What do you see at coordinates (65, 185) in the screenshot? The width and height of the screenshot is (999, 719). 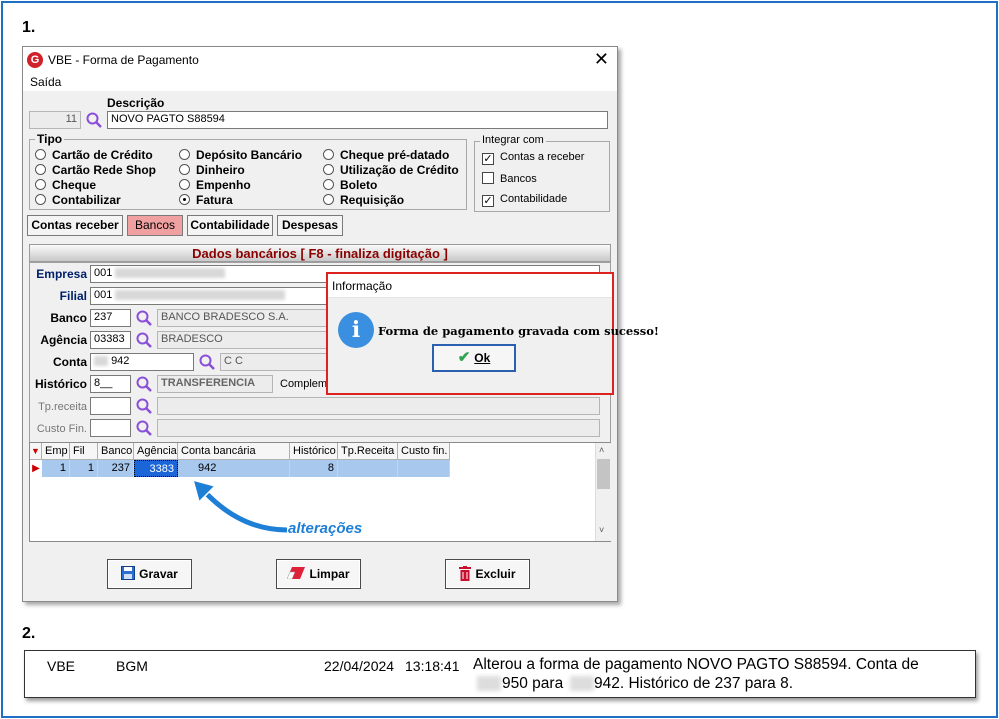 I see `radio-cheque: Cheque` at bounding box center [65, 185].